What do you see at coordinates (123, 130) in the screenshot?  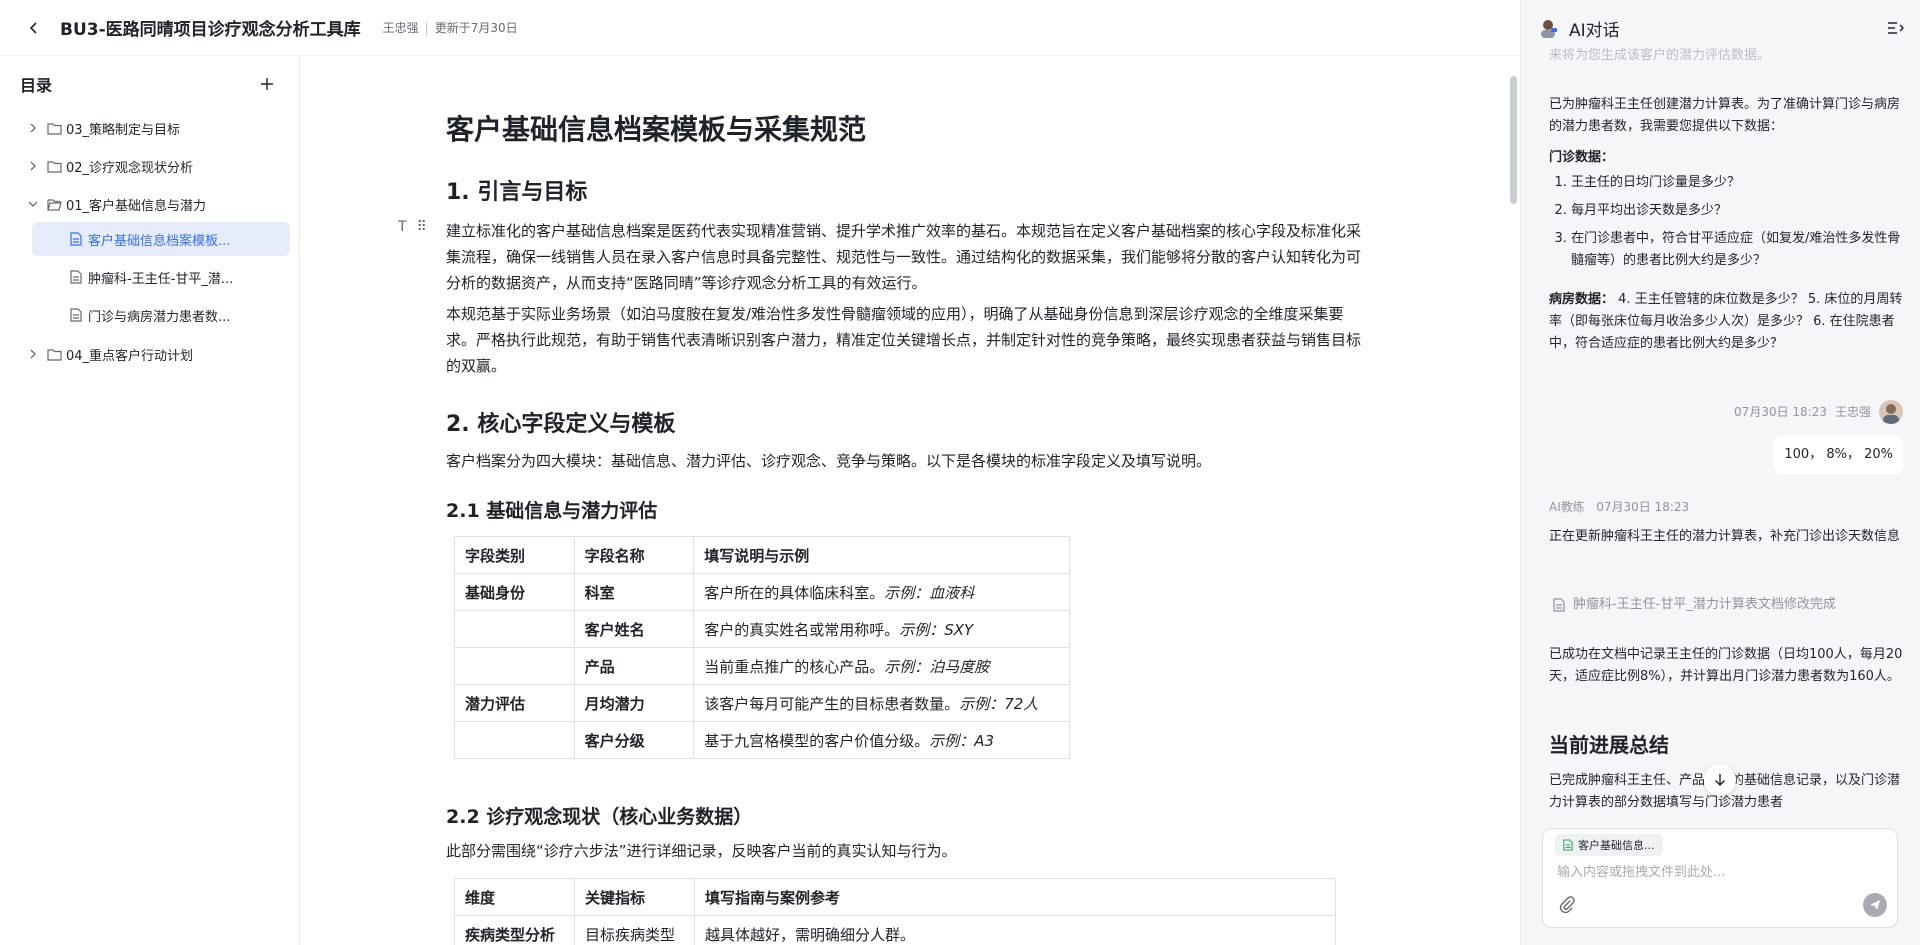 I see `toc-item-label: 03_策略制定与目标` at bounding box center [123, 130].